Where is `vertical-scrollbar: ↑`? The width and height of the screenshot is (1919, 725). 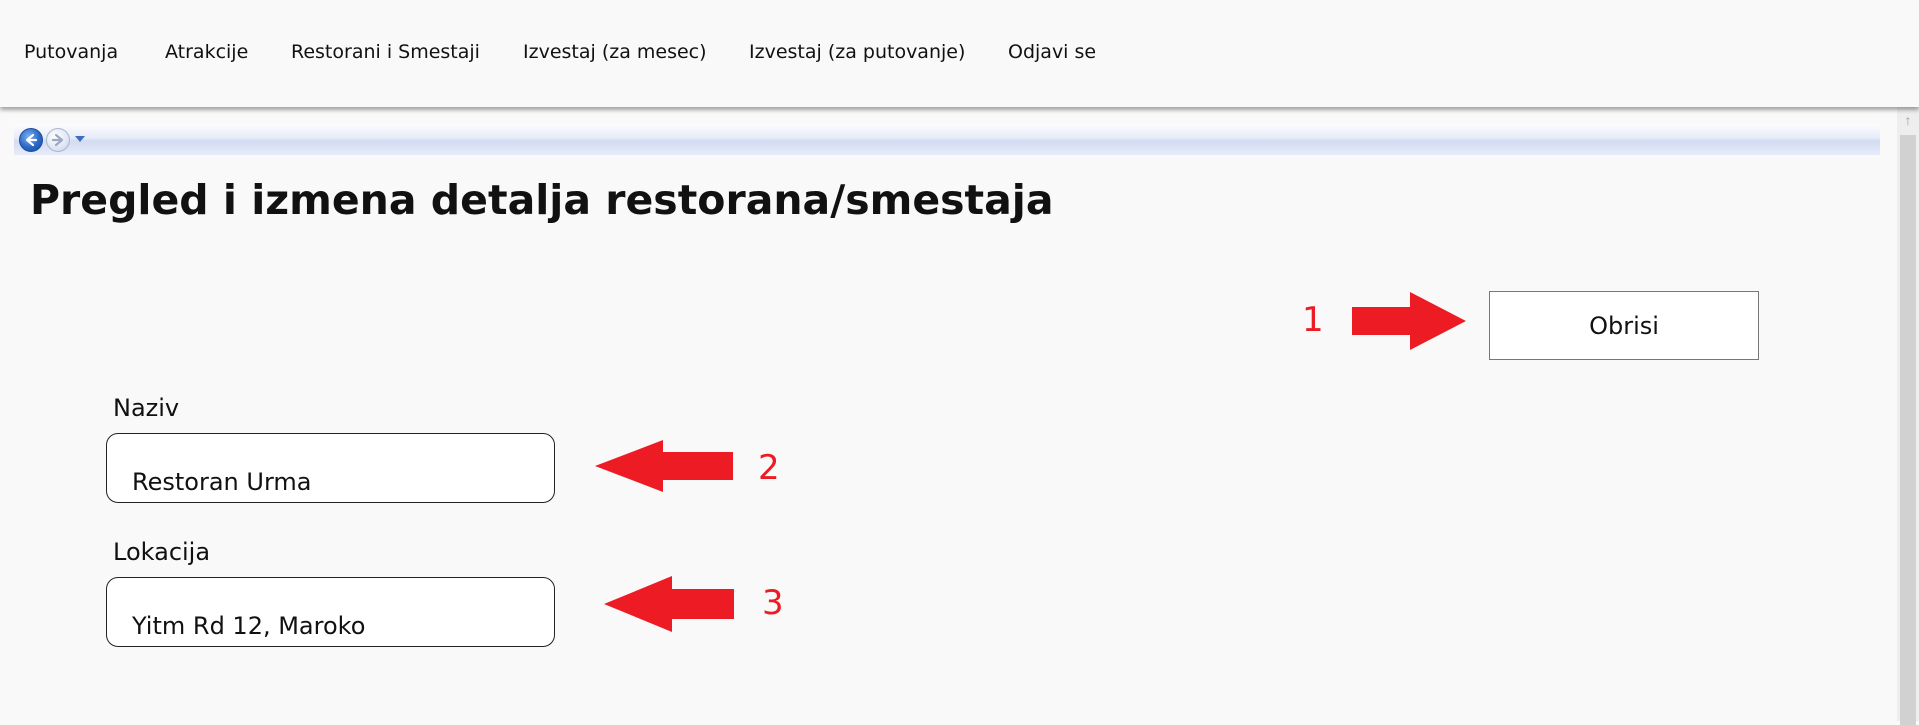 vertical-scrollbar: ↑ is located at coordinates (1908, 416).